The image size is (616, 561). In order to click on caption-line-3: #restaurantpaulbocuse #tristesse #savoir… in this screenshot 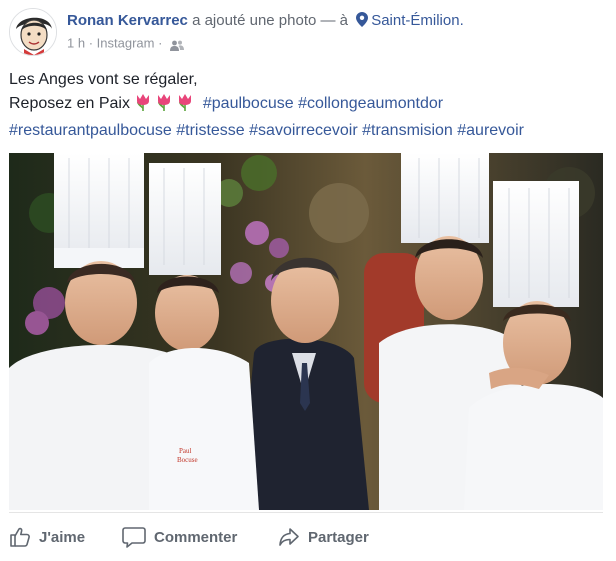, I will do `click(309, 131)`.